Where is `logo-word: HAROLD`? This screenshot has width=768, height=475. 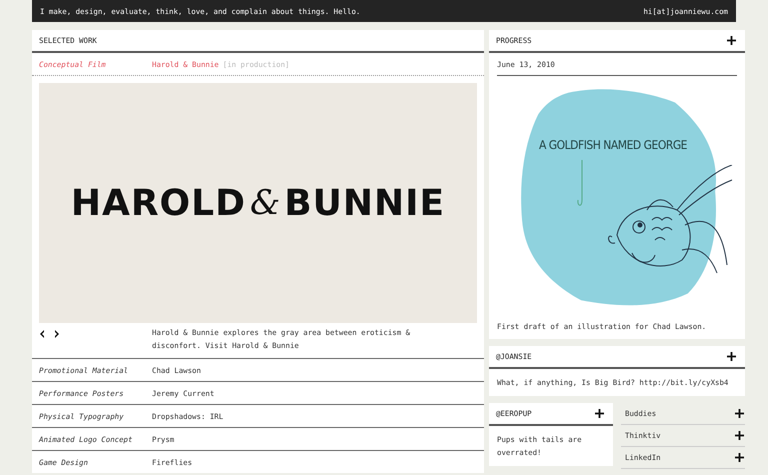 logo-word: HAROLD is located at coordinates (158, 203).